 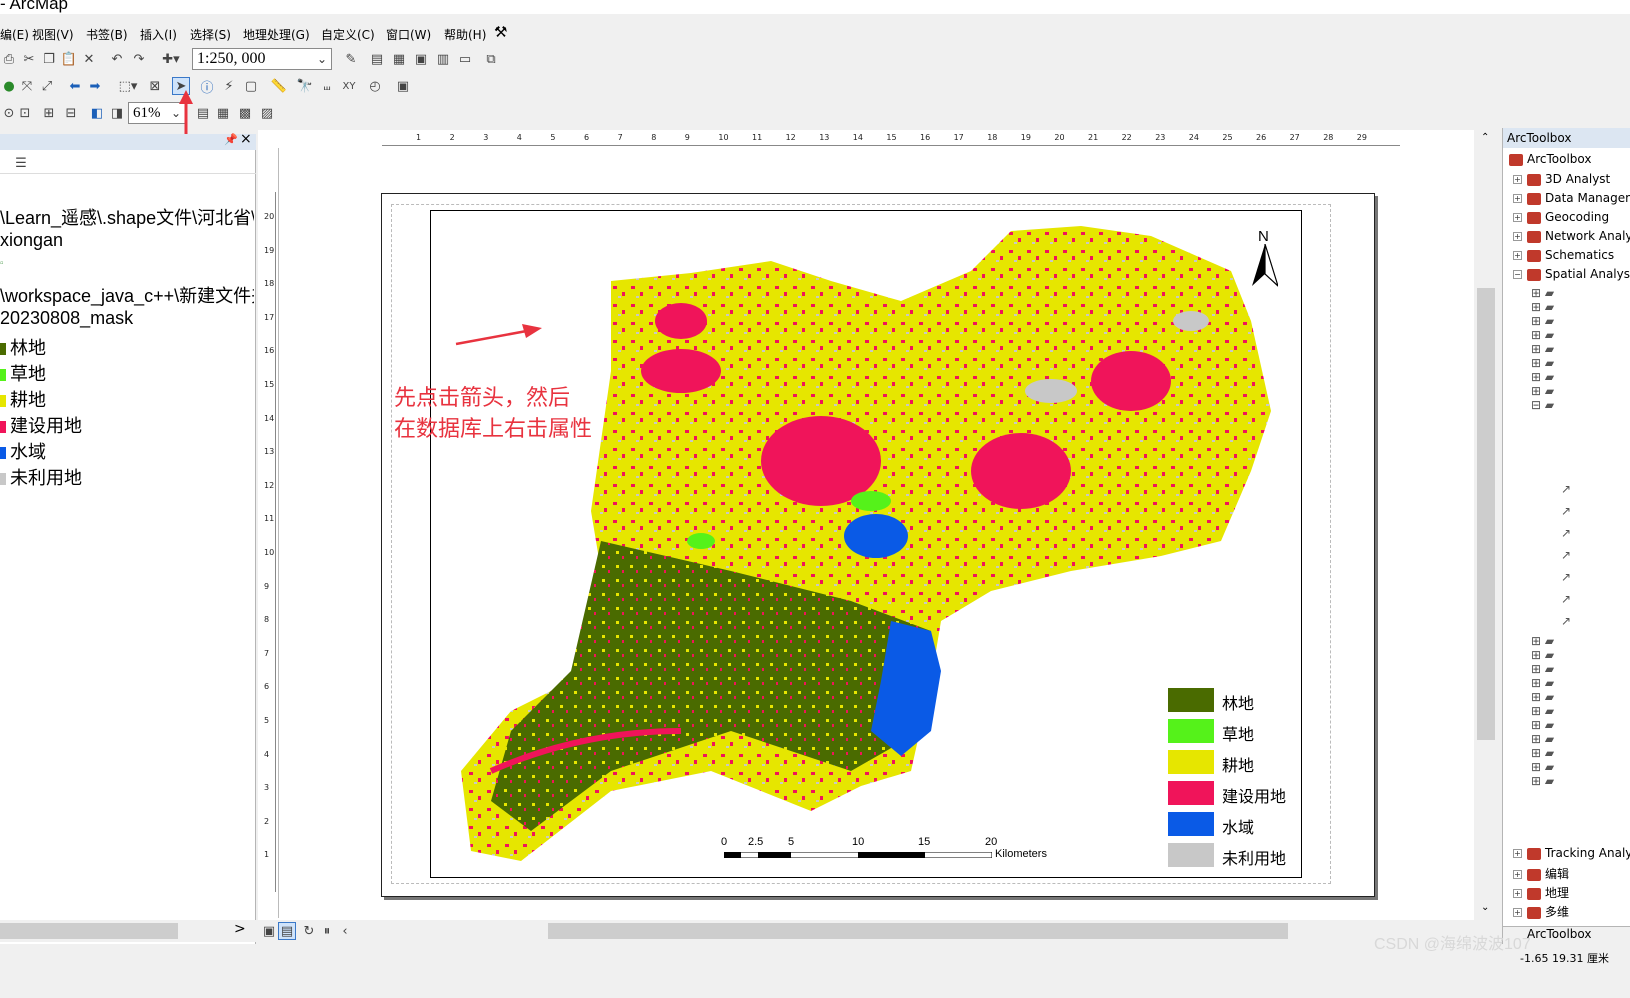 I want to click on toc-class-water: 水域, so click(x=127, y=451).